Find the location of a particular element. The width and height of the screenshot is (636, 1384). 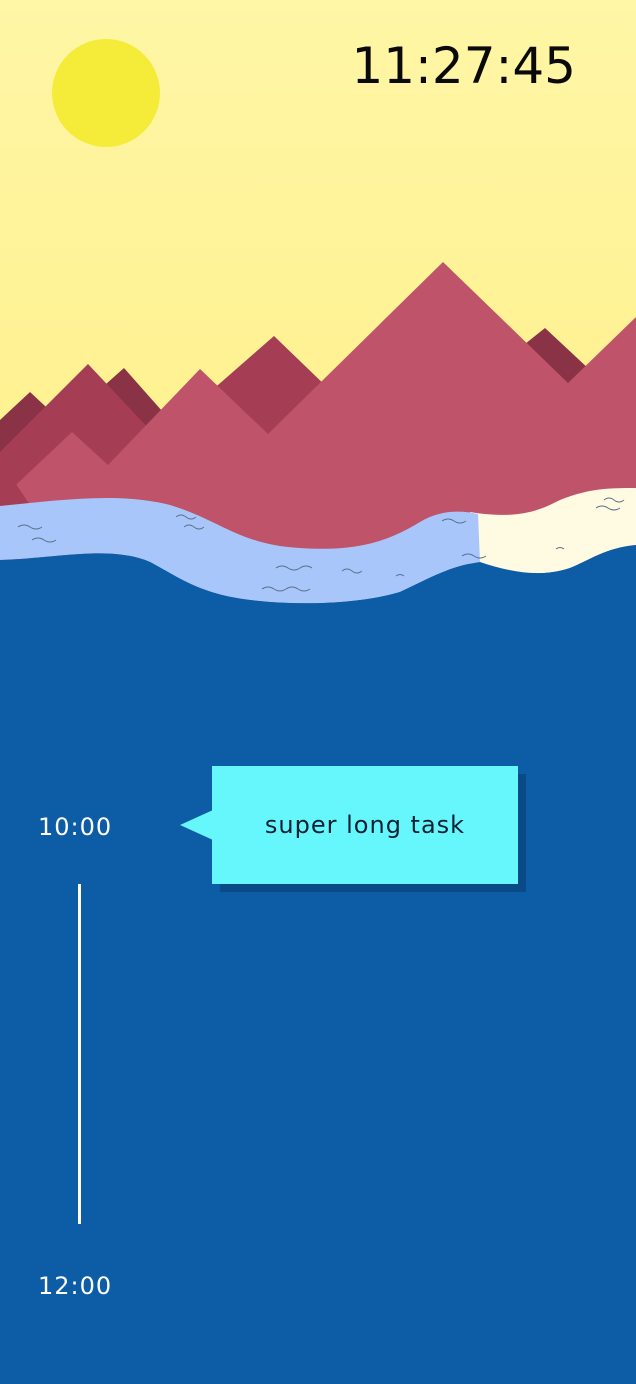

task-card-pointer is located at coordinates (196, 825).